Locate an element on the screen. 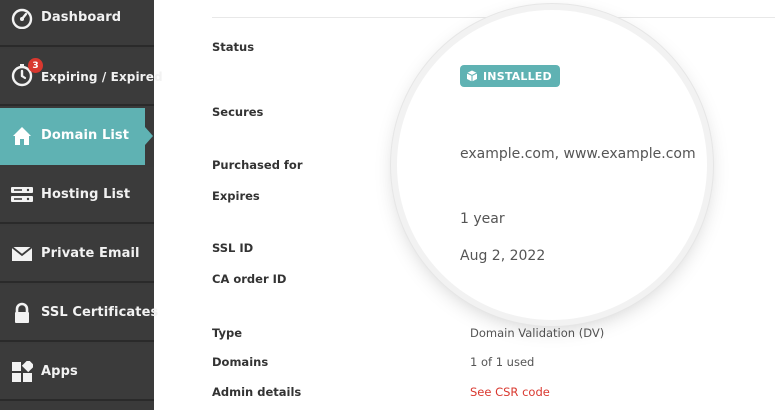 This screenshot has height=410, width=775. label-type: Type is located at coordinates (227, 333).